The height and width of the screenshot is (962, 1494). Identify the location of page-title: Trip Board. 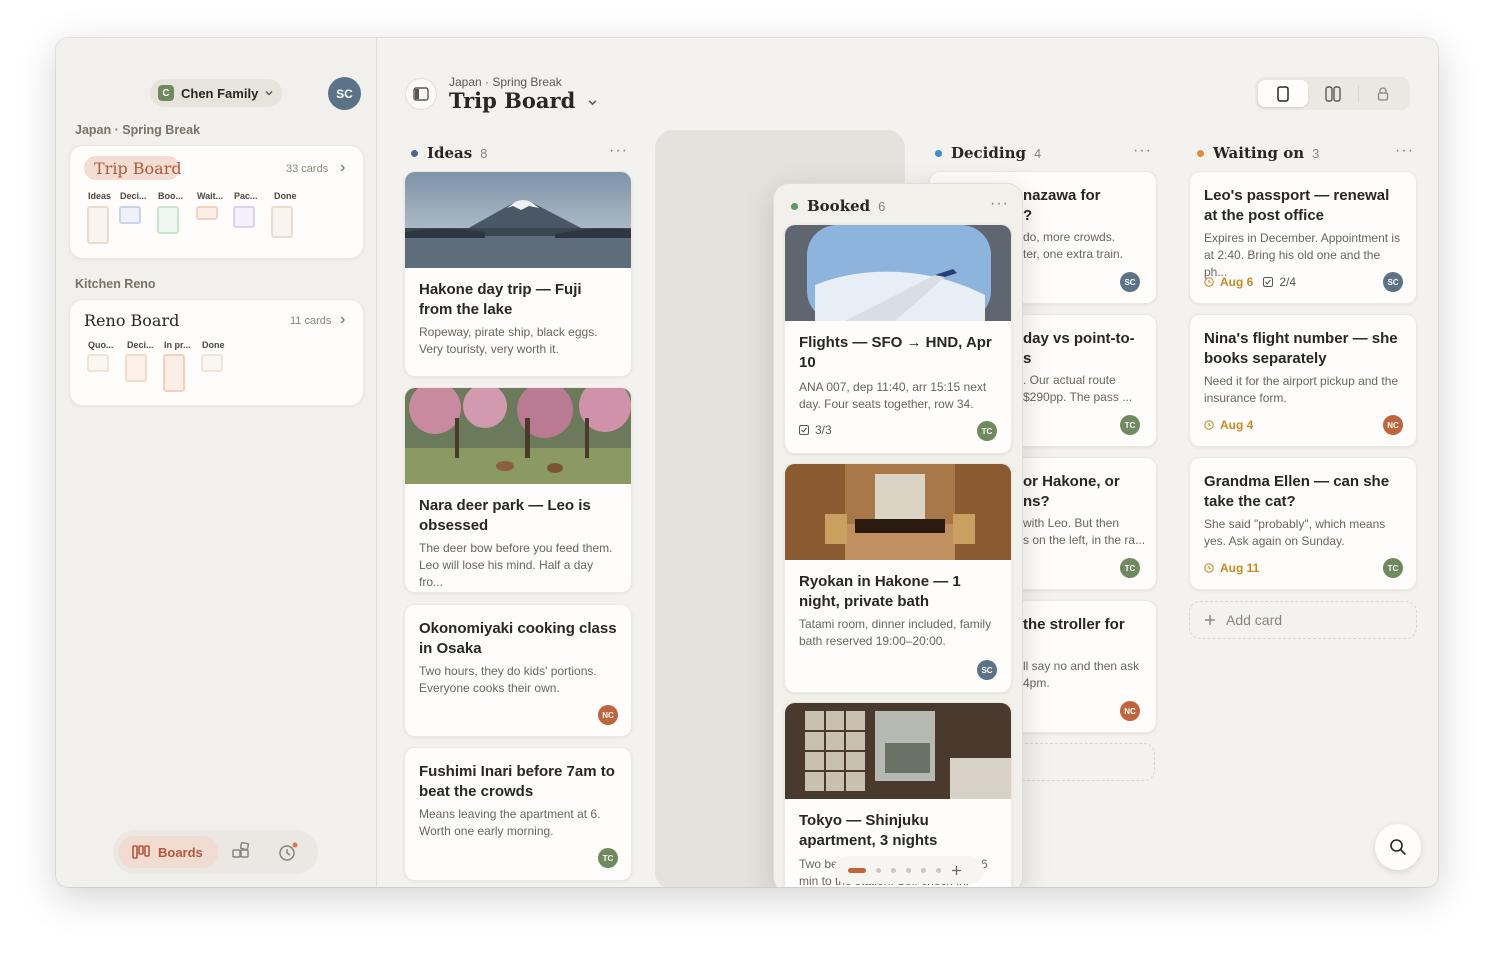
(523, 100).